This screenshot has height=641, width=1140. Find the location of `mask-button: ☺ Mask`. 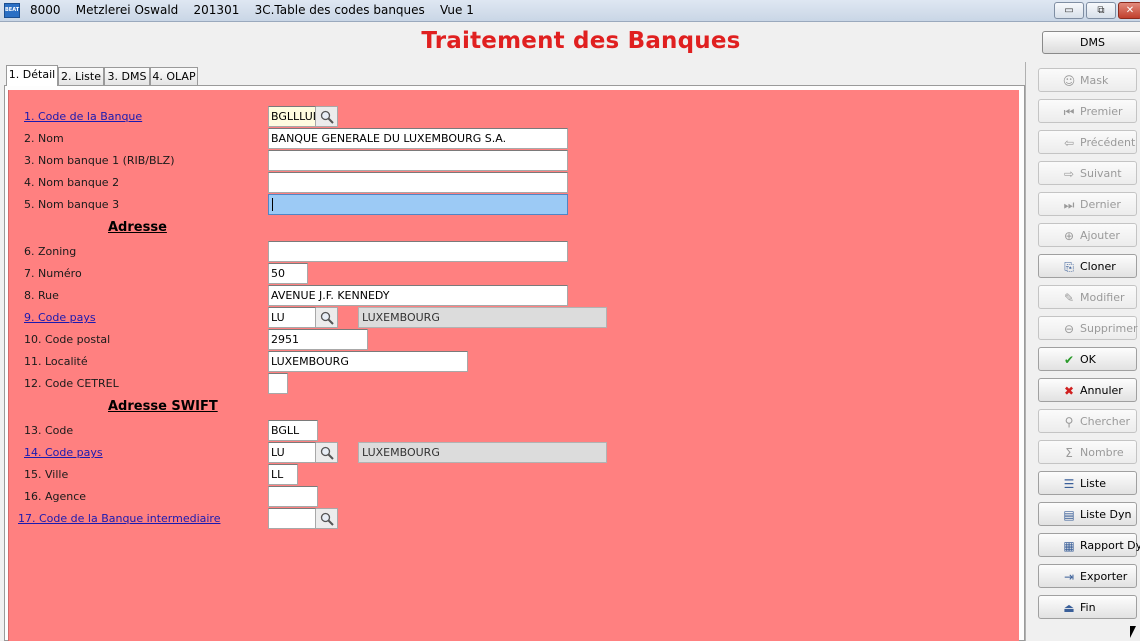

mask-button: ☺ Mask is located at coordinates (1087, 80).